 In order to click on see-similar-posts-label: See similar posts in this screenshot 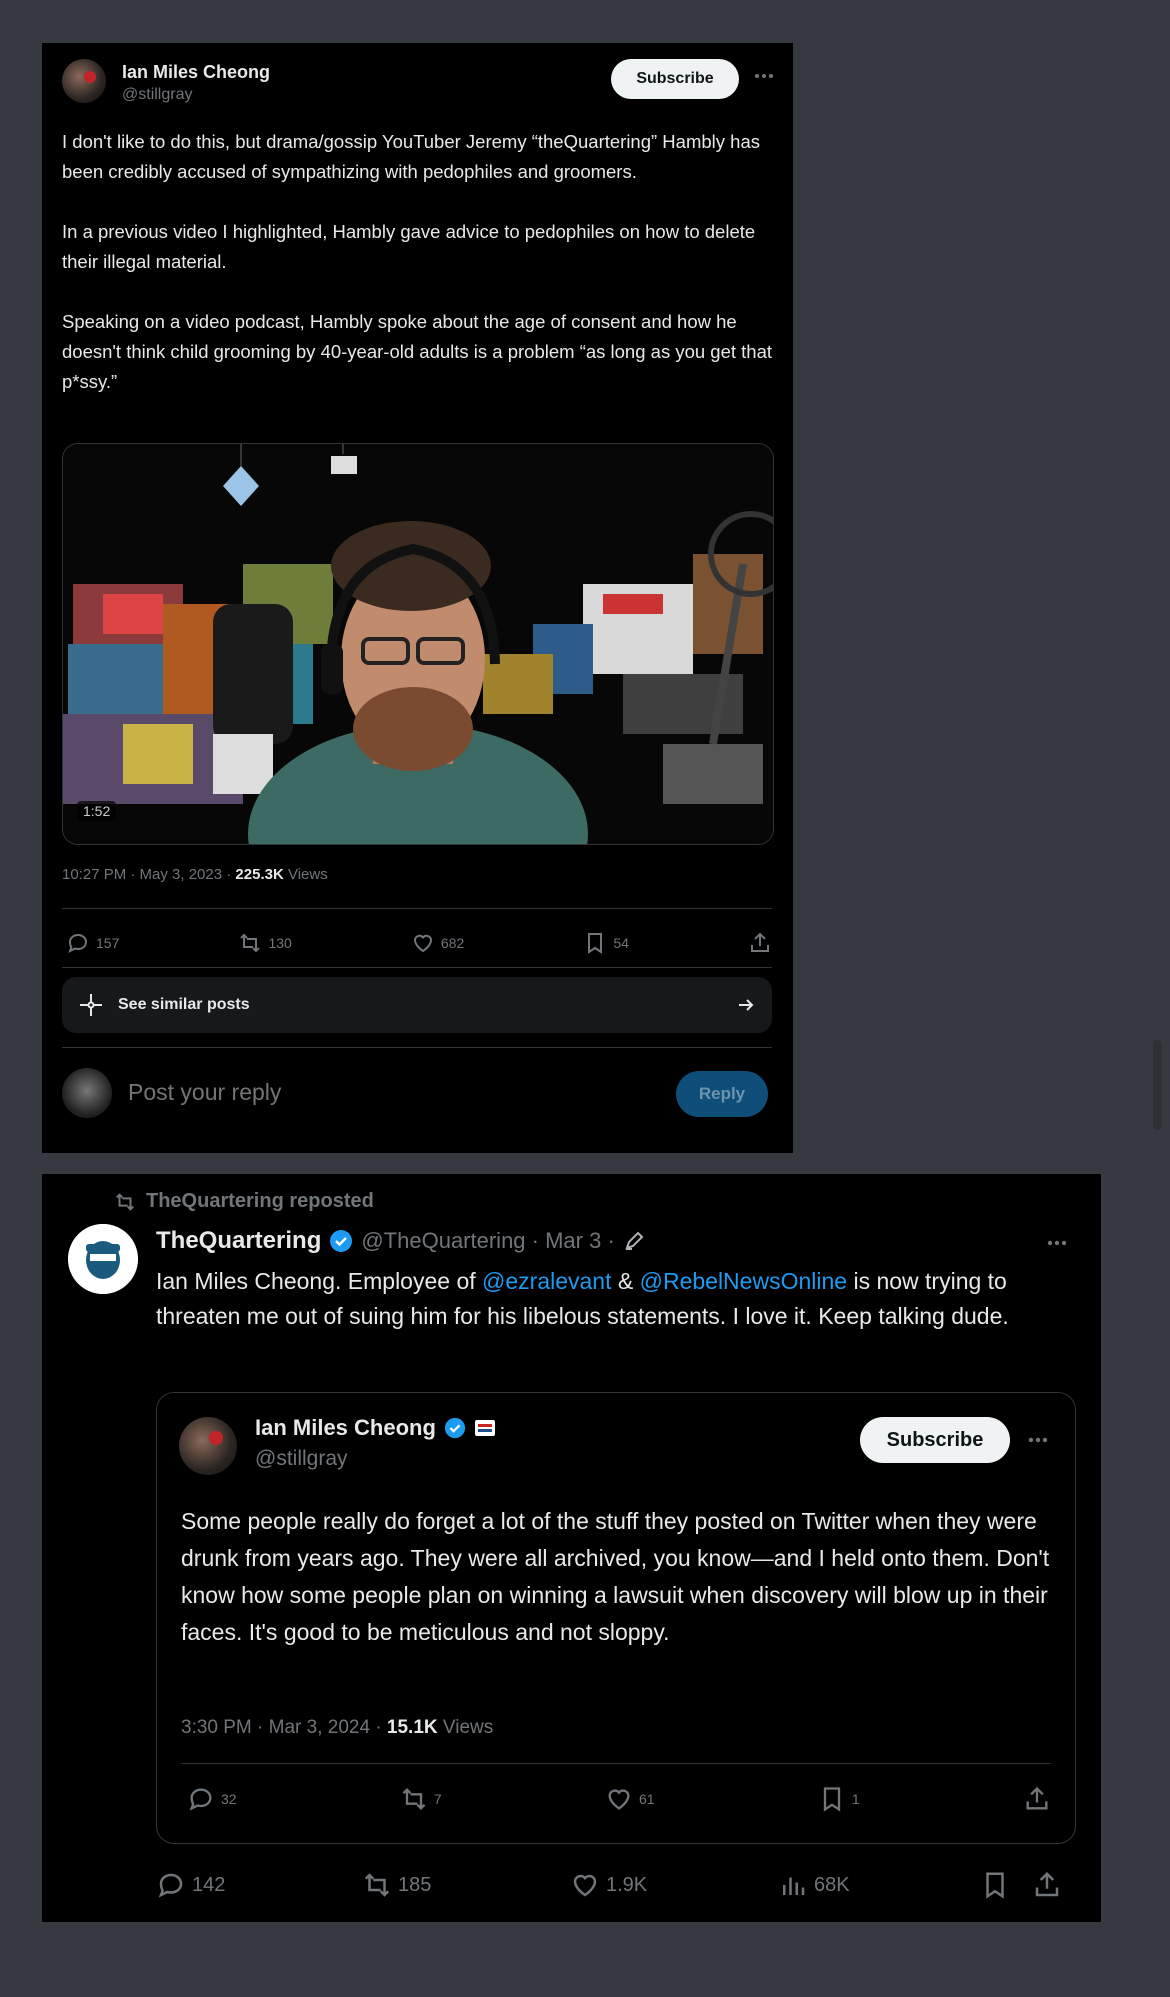, I will do `click(184, 1004)`.